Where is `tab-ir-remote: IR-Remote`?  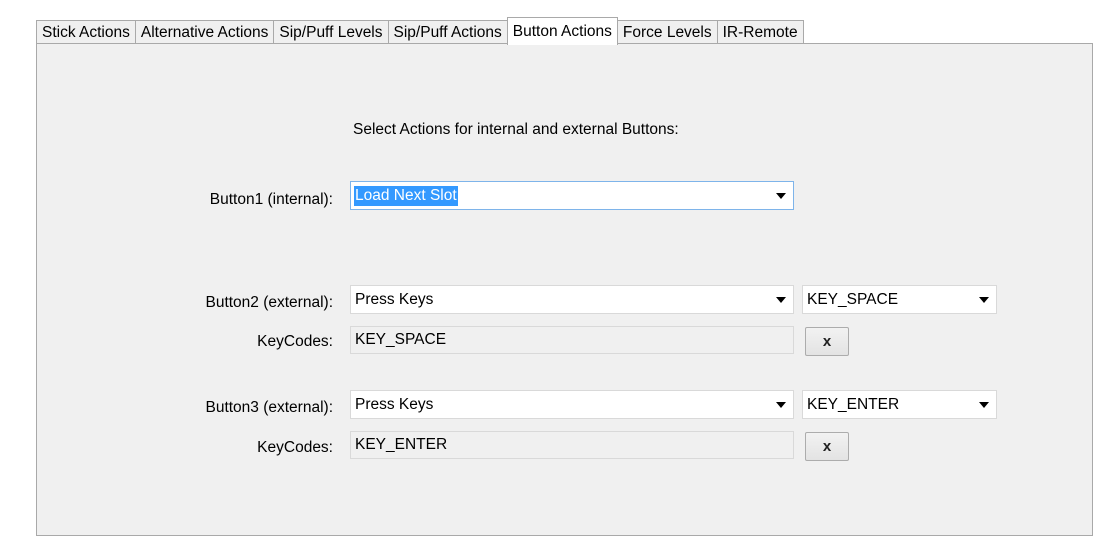 tab-ir-remote: IR-Remote is located at coordinates (760, 32).